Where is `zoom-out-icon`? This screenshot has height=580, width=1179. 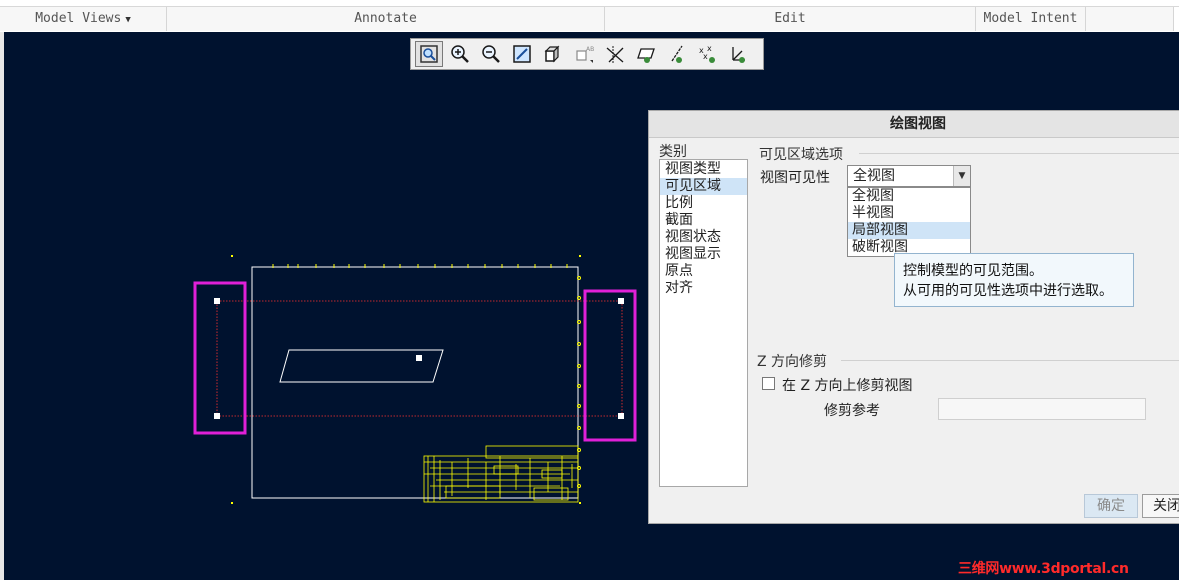 zoom-out-icon is located at coordinates (491, 54).